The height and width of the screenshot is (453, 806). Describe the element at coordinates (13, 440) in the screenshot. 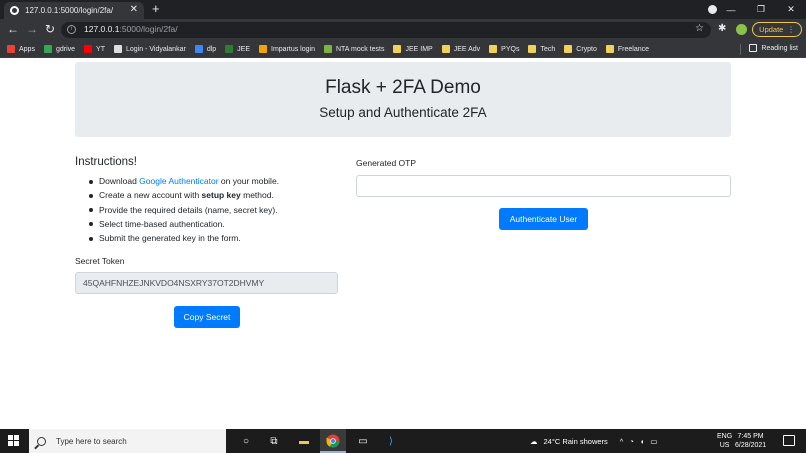

I see `windows-start-icon` at that location.